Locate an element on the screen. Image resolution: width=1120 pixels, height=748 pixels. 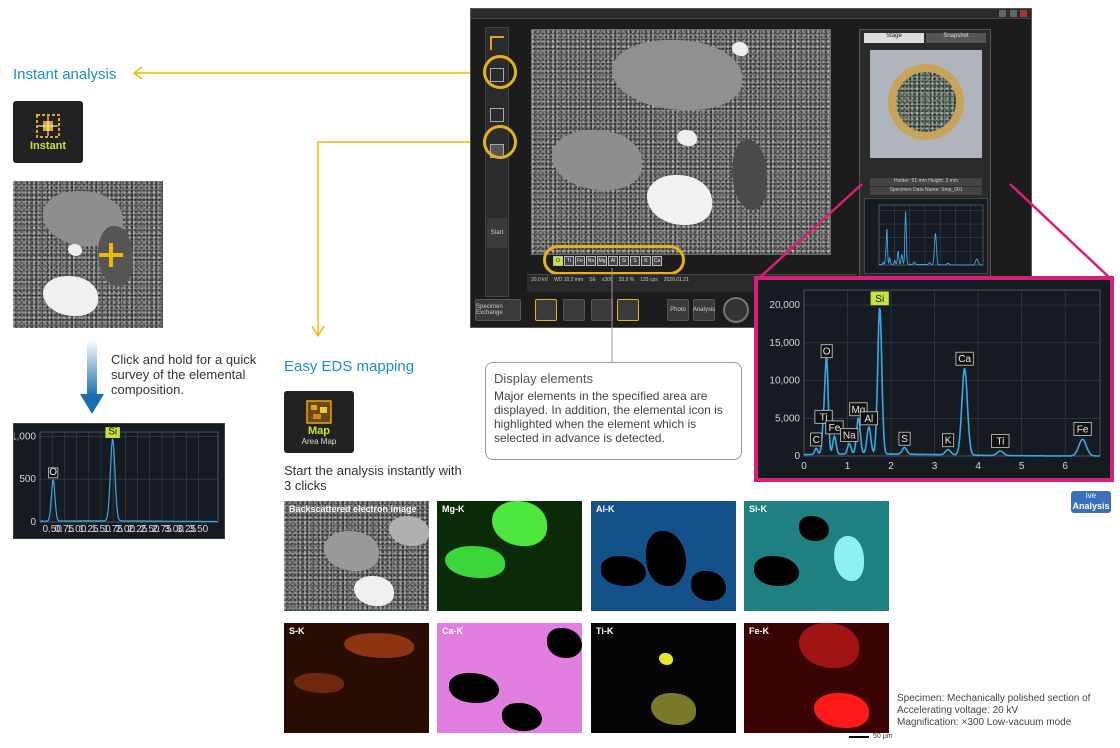
maximize-icon is located at coordinates (1013, 13).